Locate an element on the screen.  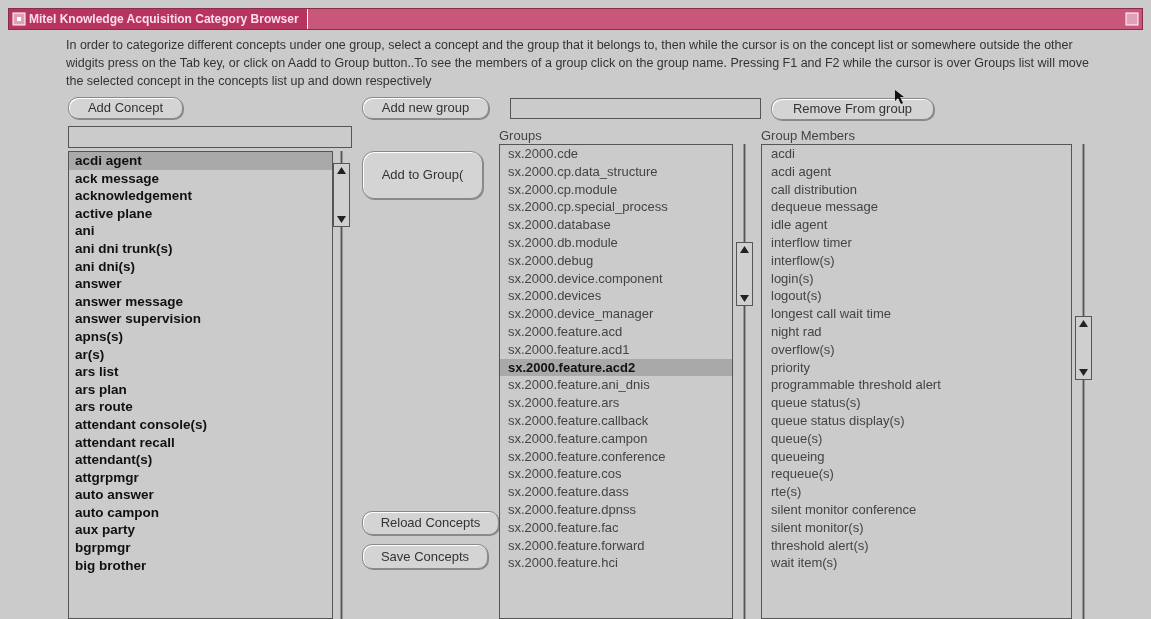
group-item: sx.2000.cp.data_structure is located at coordinates (616, 171).